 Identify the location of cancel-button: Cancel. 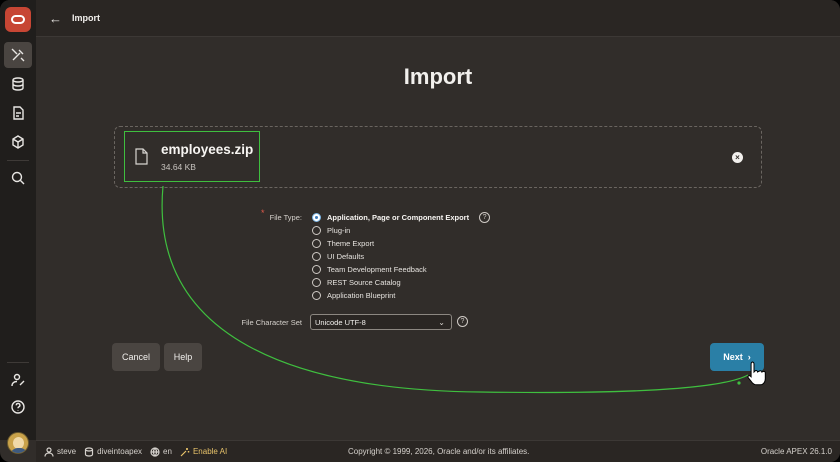
(136, 357).